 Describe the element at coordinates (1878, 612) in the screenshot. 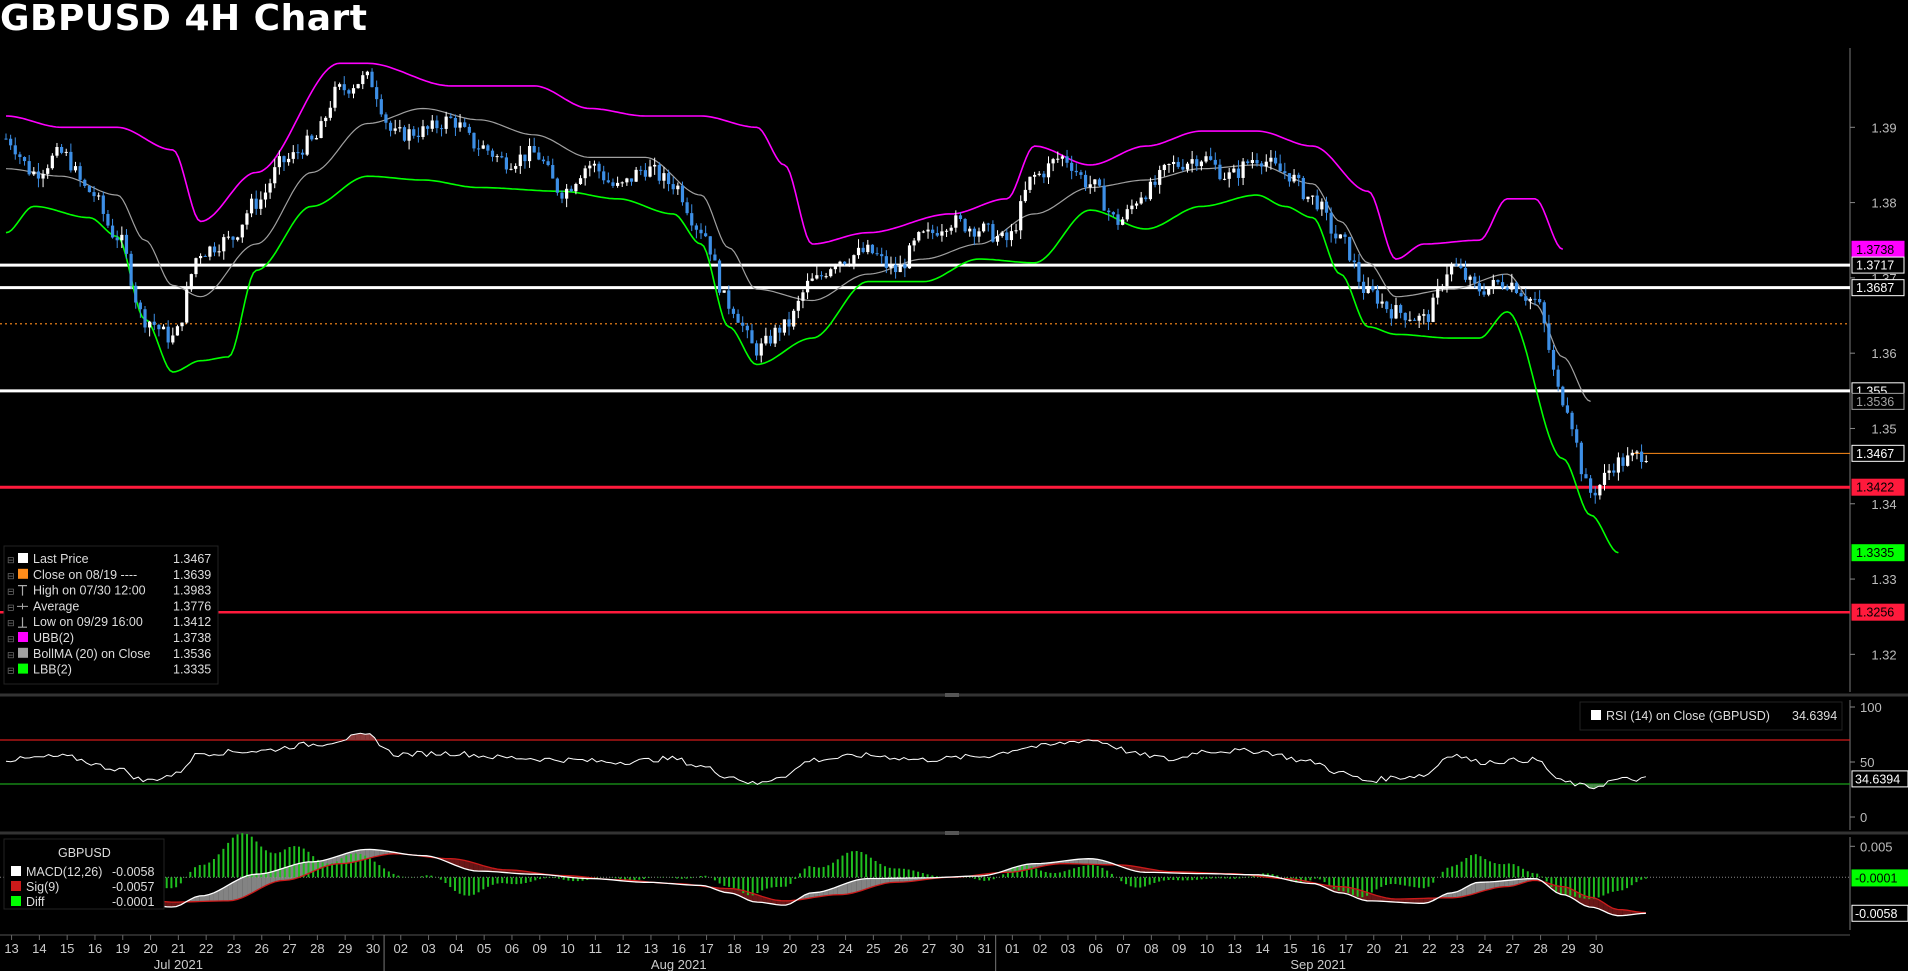

I see `axis-value-tag: 1.3256` at that location.